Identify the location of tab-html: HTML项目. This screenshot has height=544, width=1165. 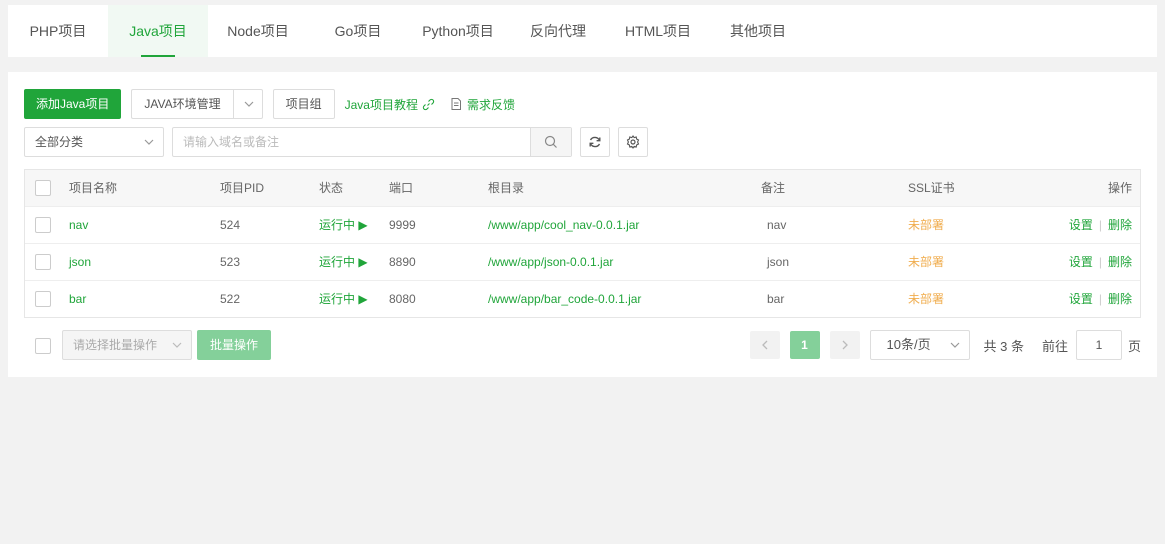
(658, 31).